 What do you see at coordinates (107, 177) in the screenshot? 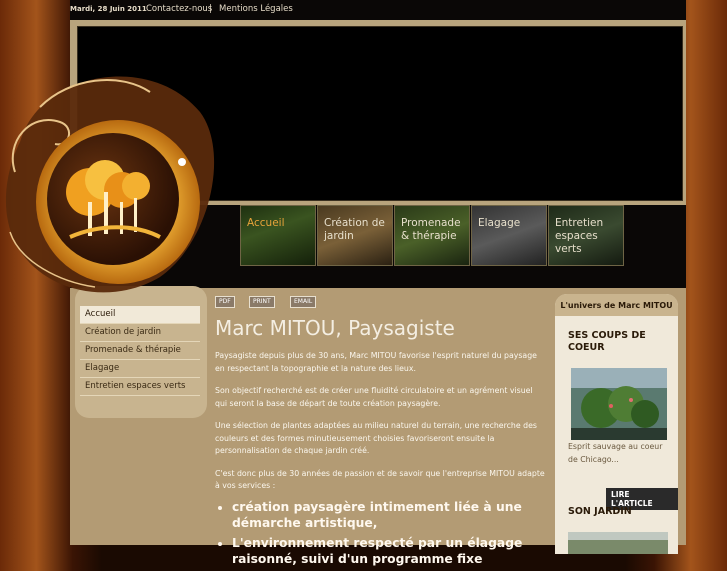
I see `site-logo` at bounding box center [107, 177].